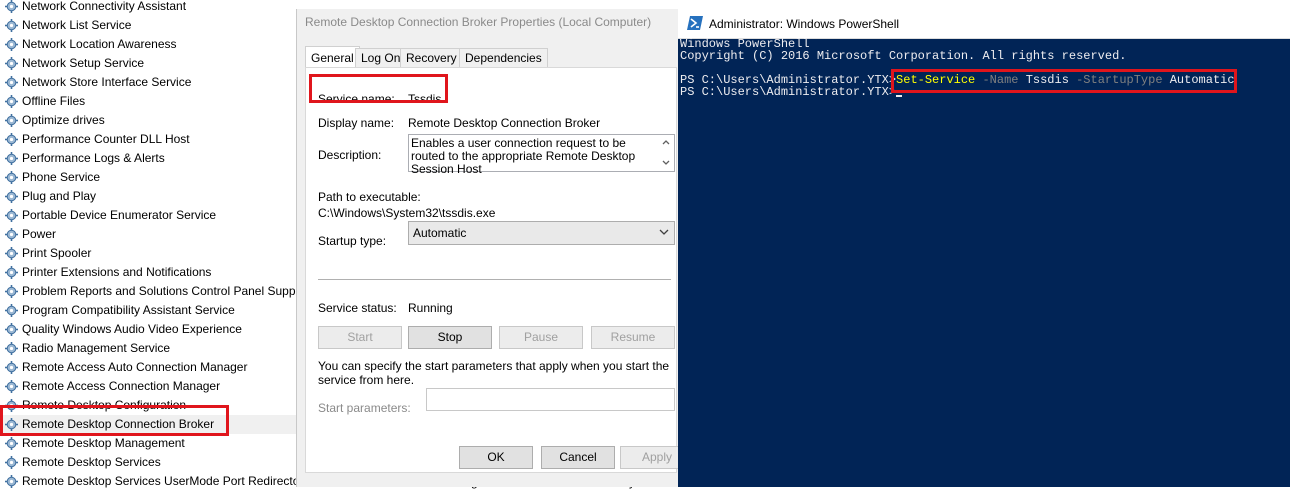 This screenshot has width=1290, height=491. Describe the element at coordinates (104, 6) in the screenshot. I see `service-name: Network Connectivity Assistant` at that location.